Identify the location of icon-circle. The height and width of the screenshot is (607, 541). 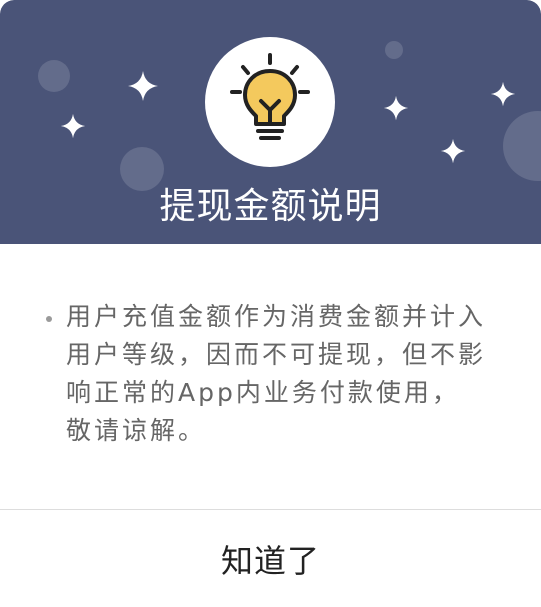
(270, 102).